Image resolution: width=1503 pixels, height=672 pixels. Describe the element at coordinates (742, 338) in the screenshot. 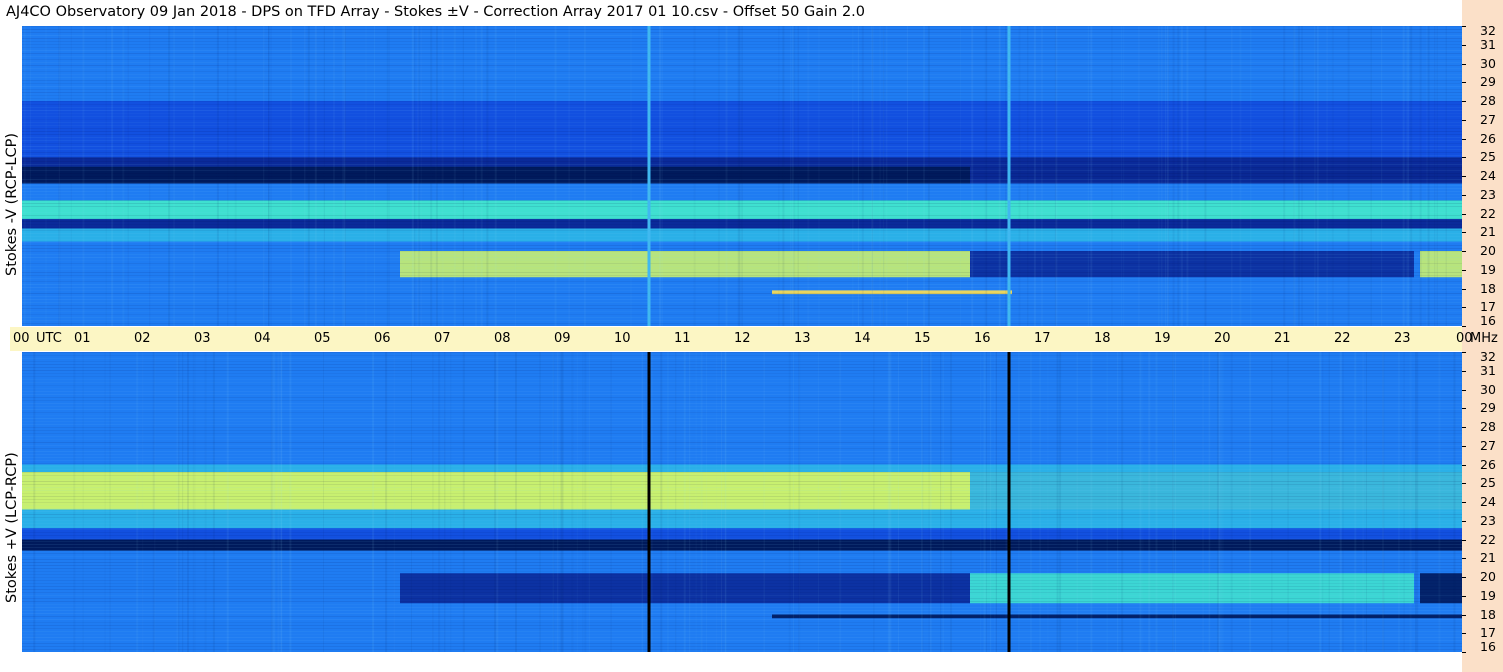

I see `utc-hour-label: 12` at that location.